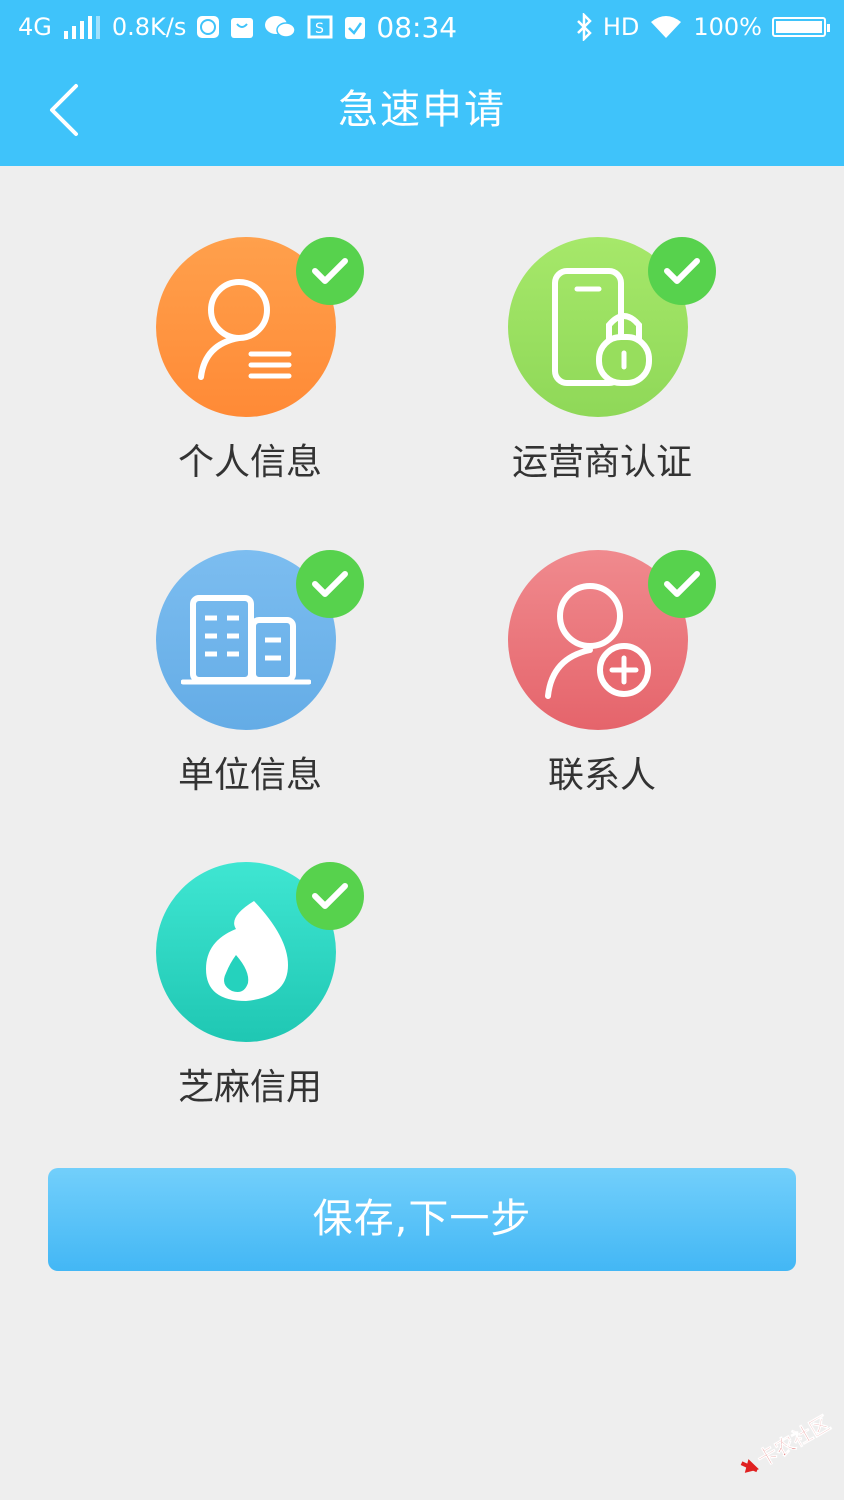  Describe the element at coordinates (35, 27) in the screenshot. I see `network-type: 4G` at that location.